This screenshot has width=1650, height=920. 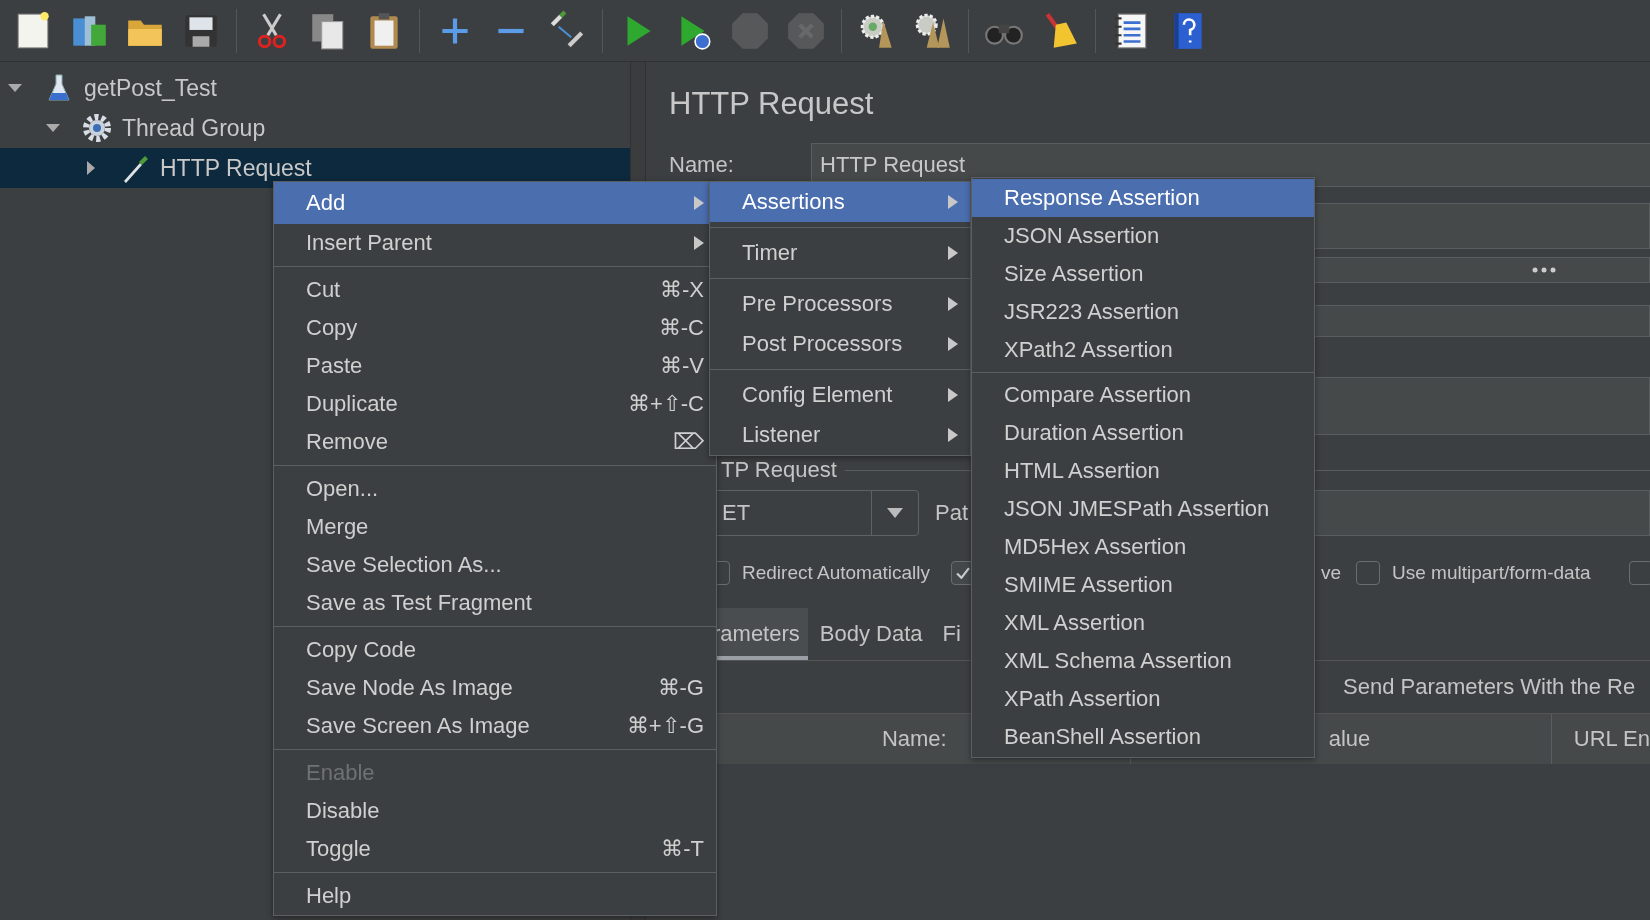 I want to click on checkbox-label: Redirect Automatically, so click(x=836, y=573).